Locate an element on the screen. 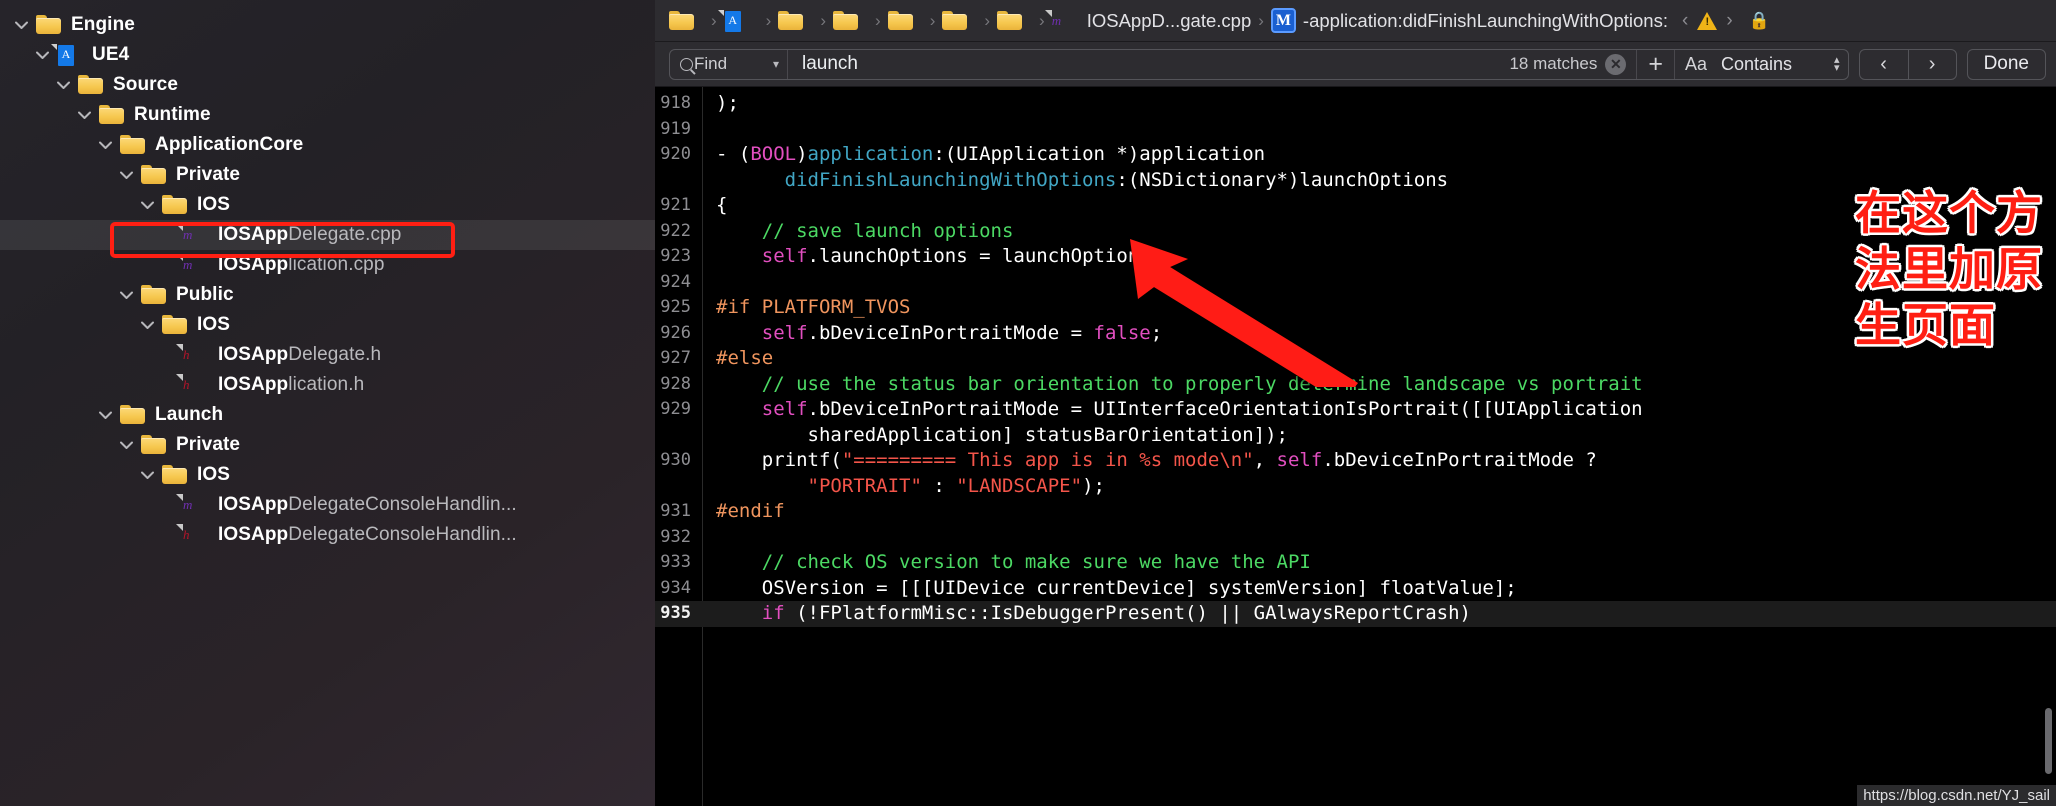  line-number: 921 is located at coordinates (675, 205).